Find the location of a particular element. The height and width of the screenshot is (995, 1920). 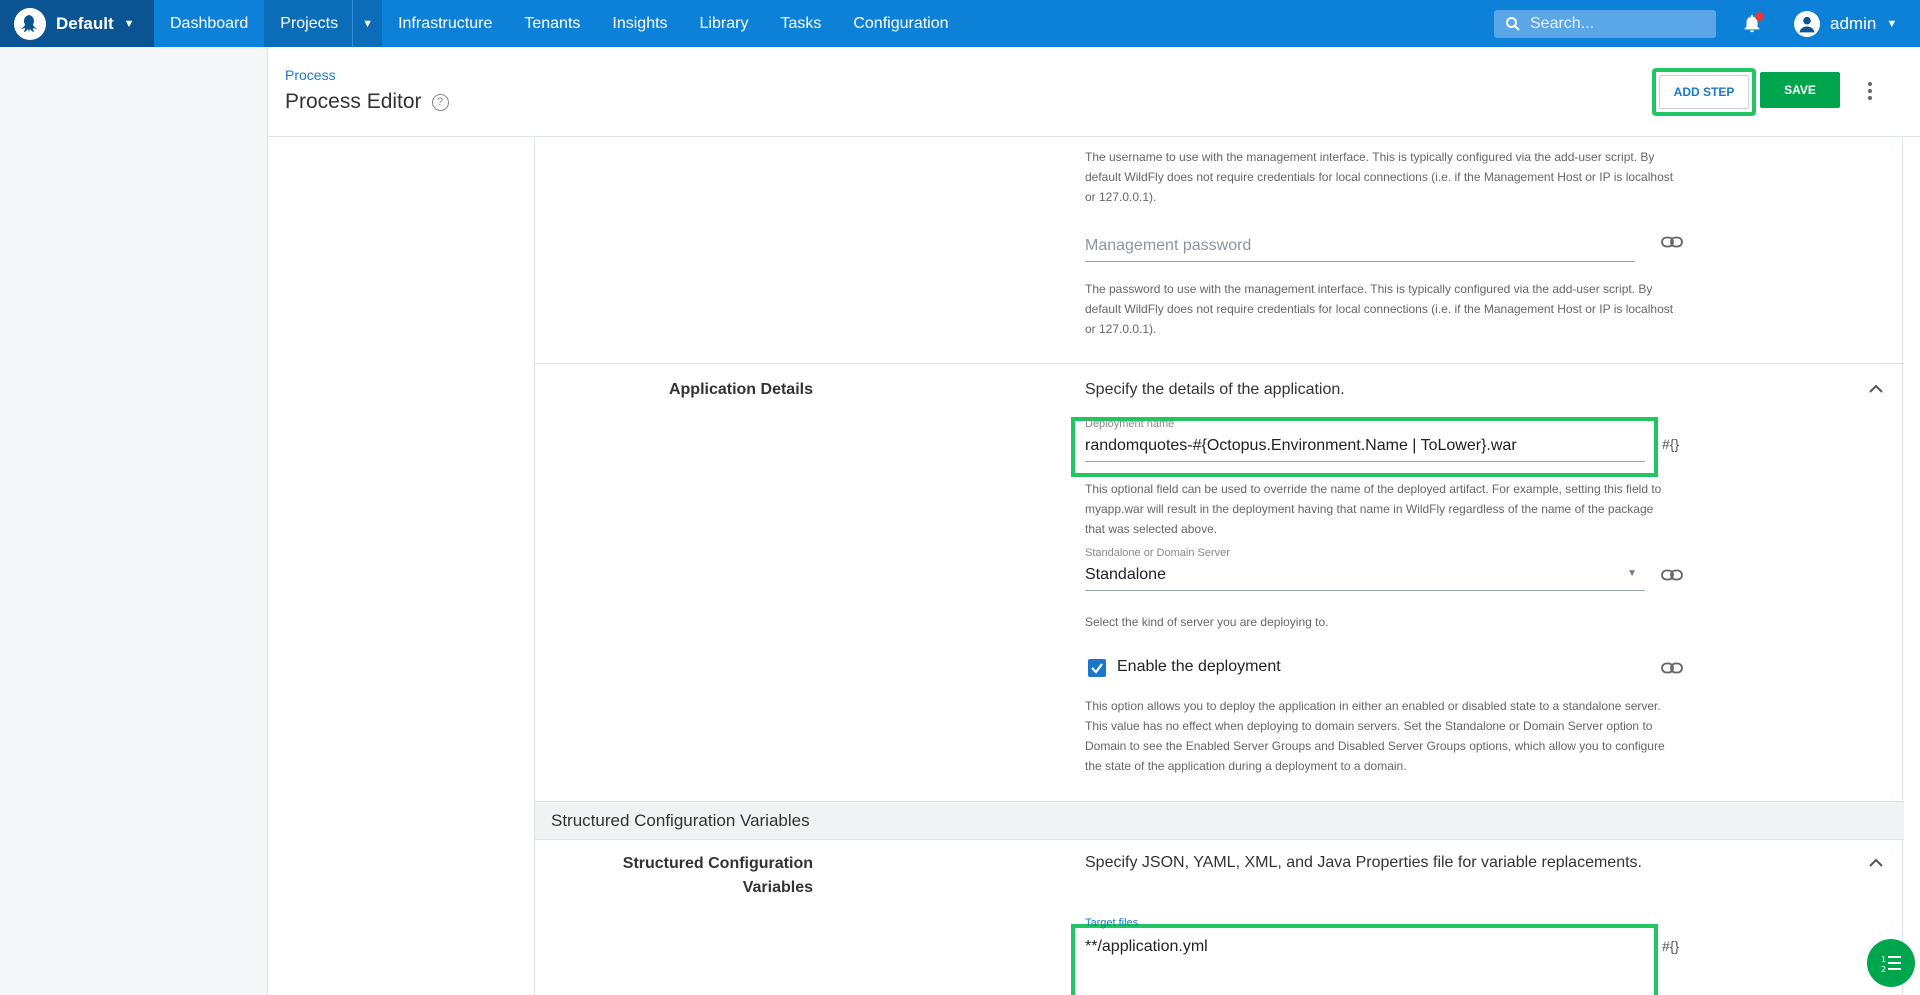

target-files-label: Target files is located at coordinates (1112, 923).